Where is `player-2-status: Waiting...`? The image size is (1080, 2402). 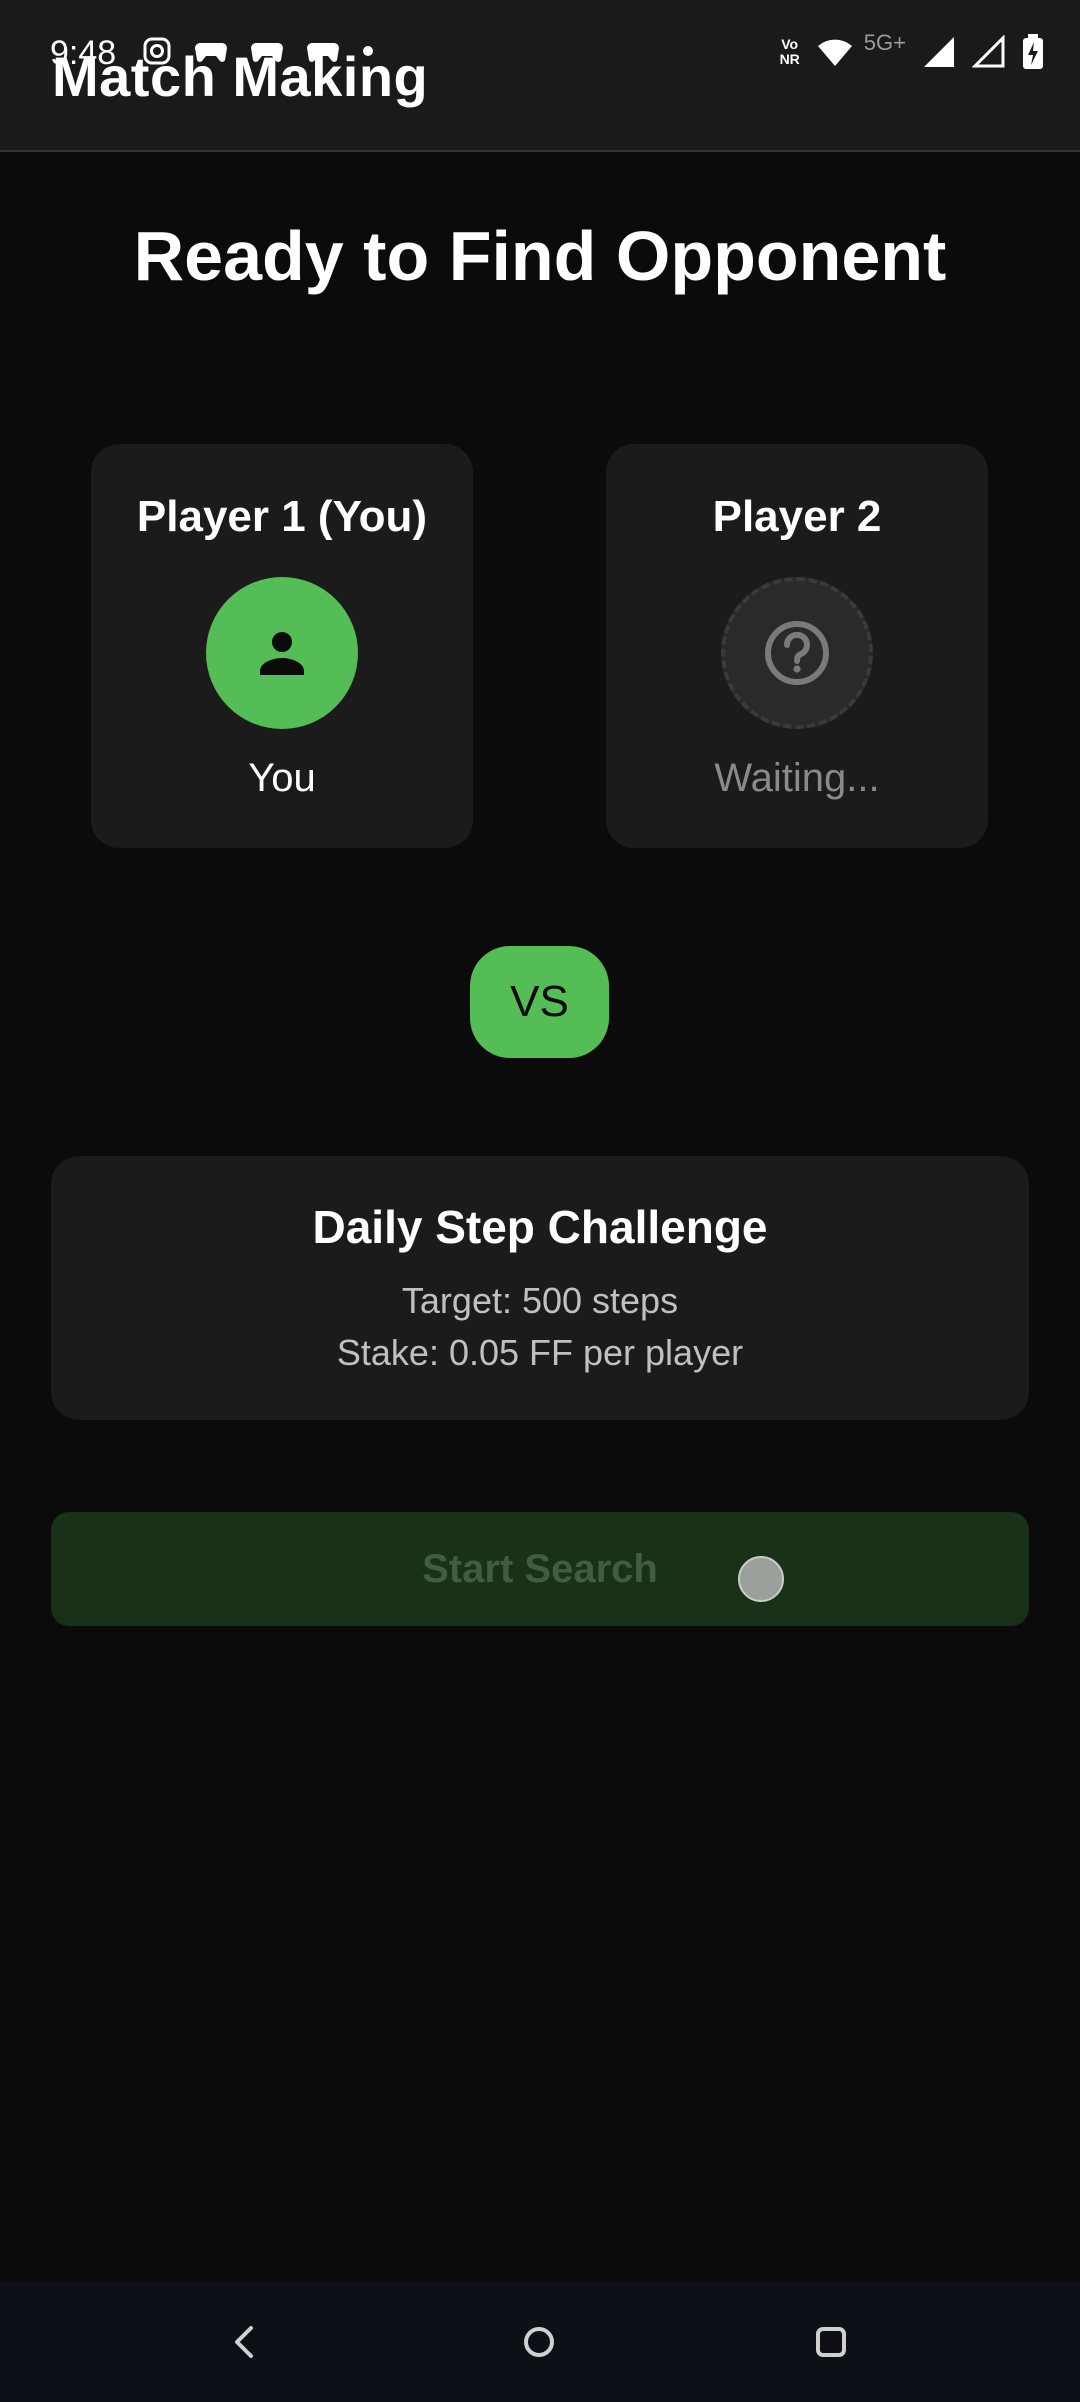
player-2-status: Waiting... is located at coordinates (797, 778).